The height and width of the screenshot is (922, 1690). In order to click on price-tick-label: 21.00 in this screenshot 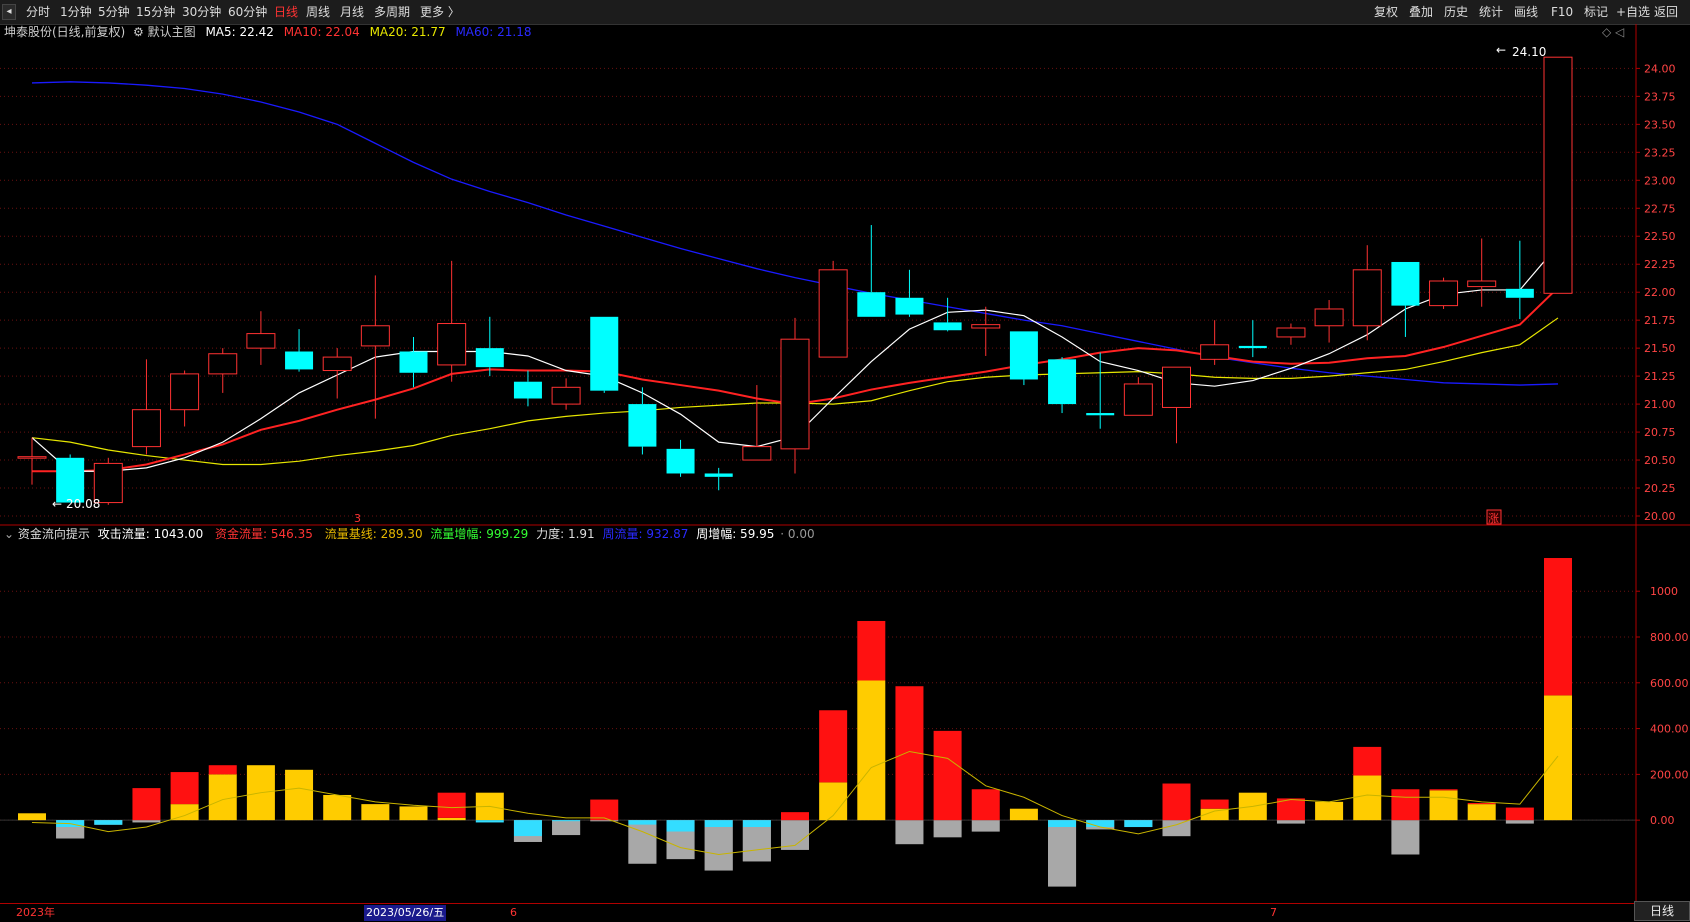, I will do `click(1660, 404)`.